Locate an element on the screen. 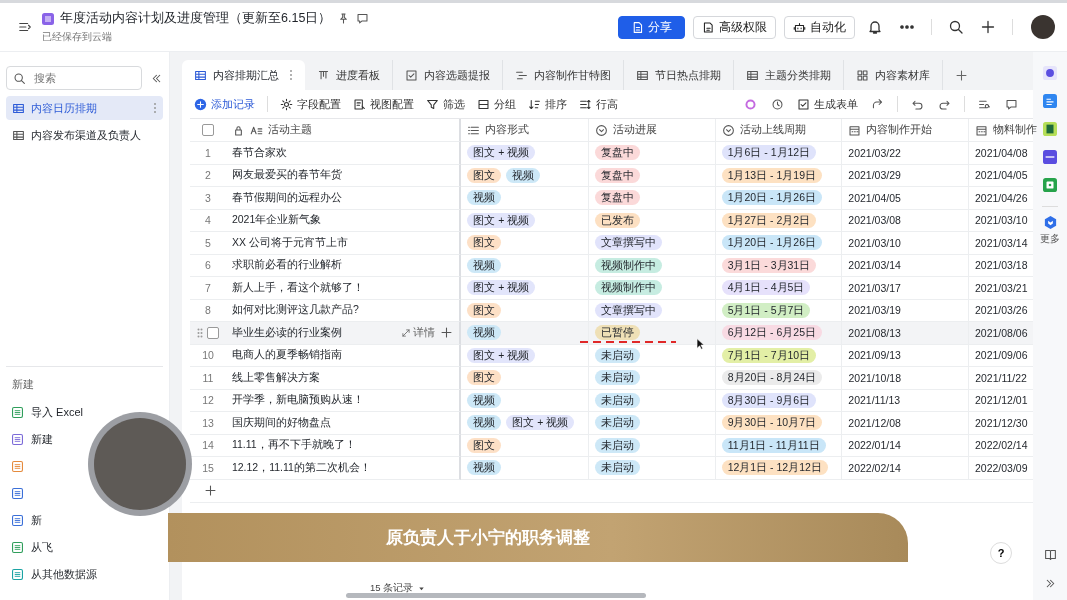 This screenshot has height=600, width=1067. scrollbar is located at coordinates (496, 595).